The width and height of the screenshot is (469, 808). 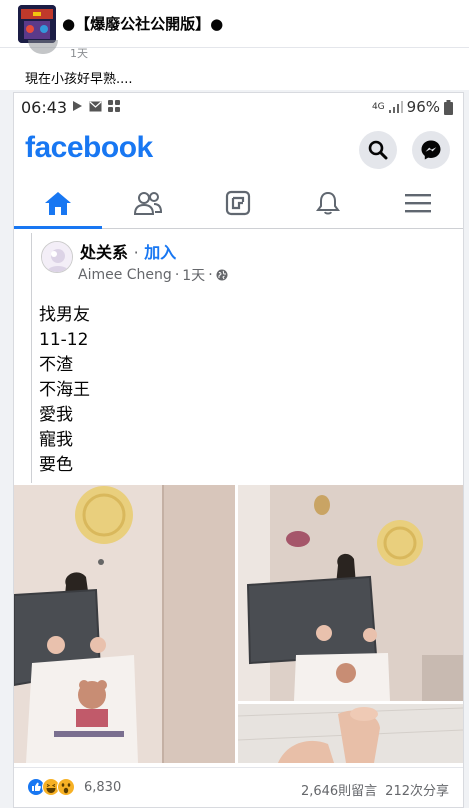 I want to click on post-group-name-row: 处关系 · 加入, so click(x=128, y=251).